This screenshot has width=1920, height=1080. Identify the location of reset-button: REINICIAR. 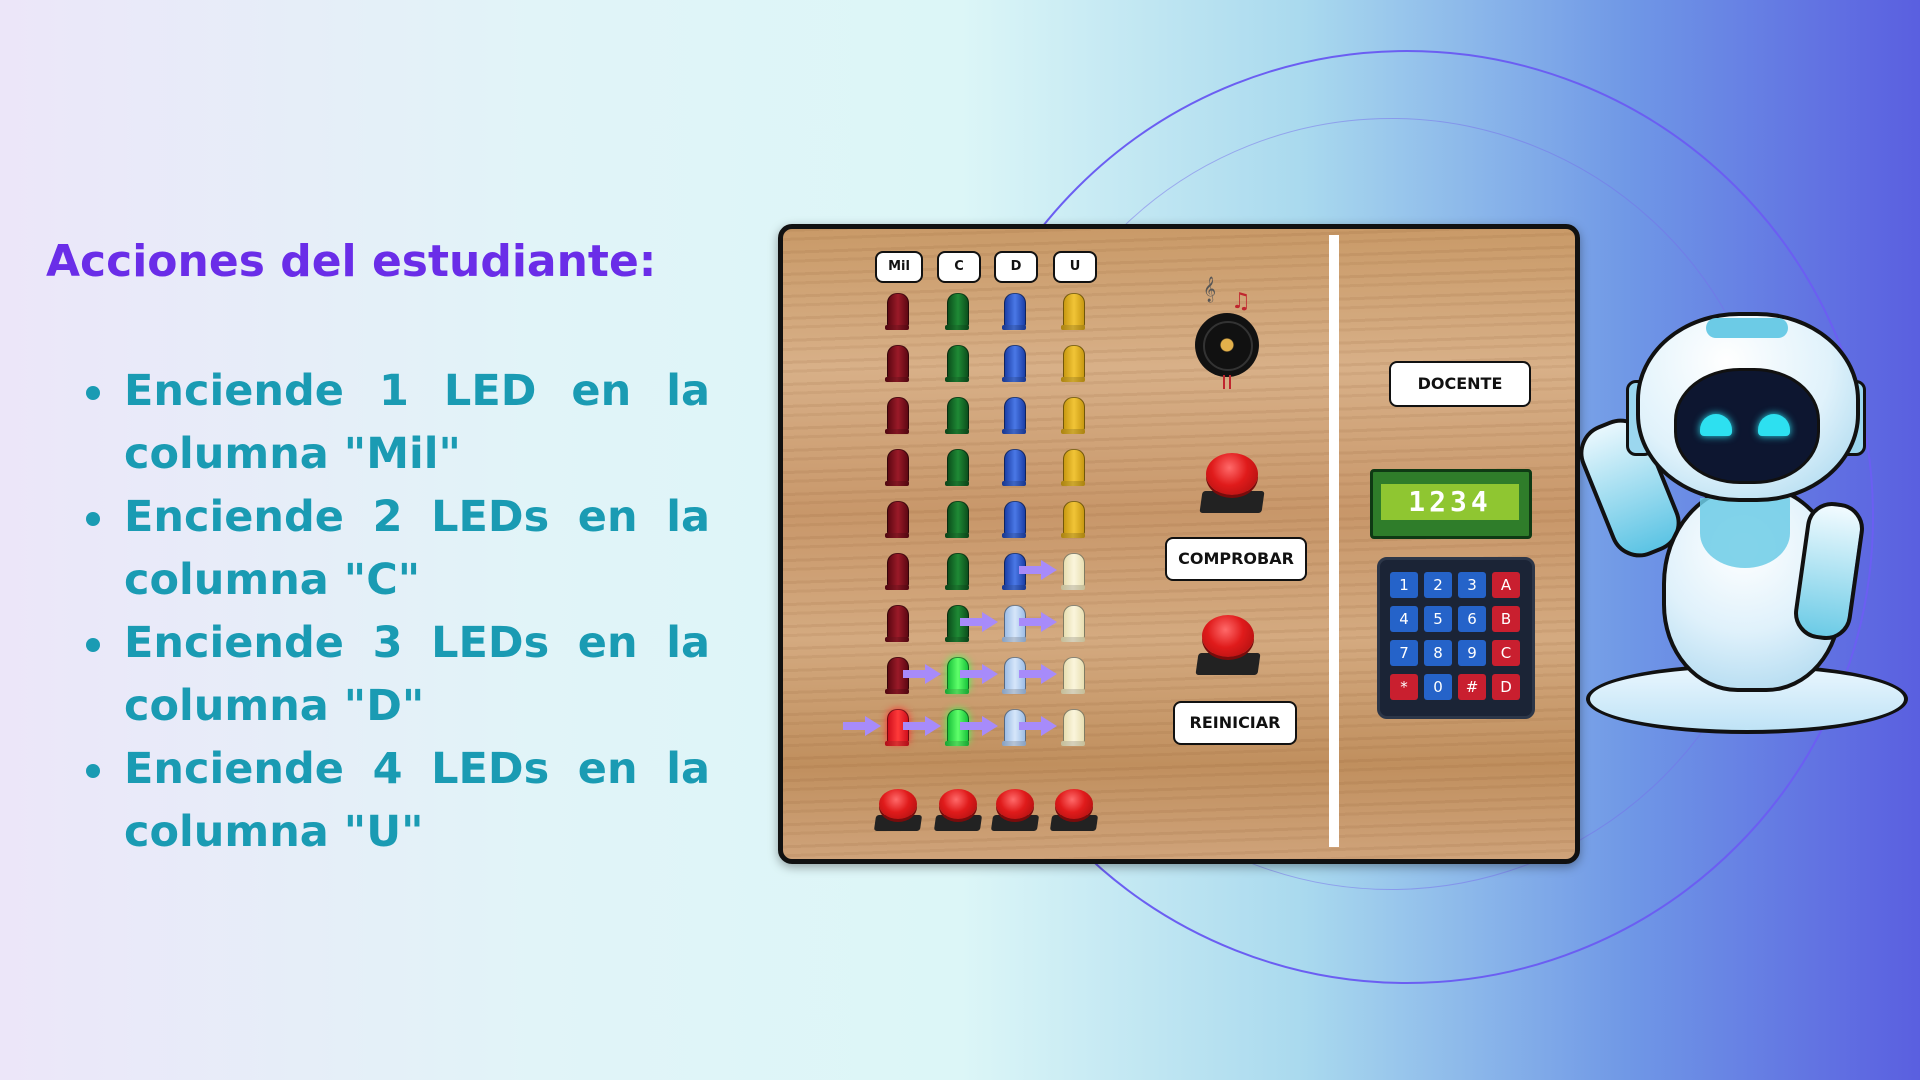
(1235, 723).